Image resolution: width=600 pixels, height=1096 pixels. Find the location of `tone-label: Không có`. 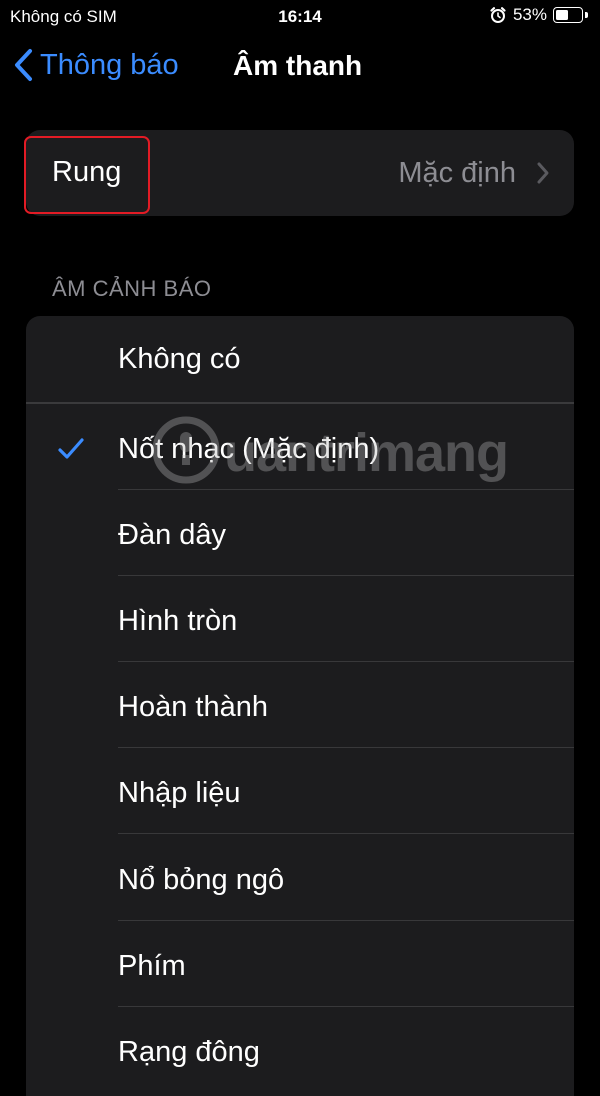

tone-label: Không có is located at coordinates (179, 359).